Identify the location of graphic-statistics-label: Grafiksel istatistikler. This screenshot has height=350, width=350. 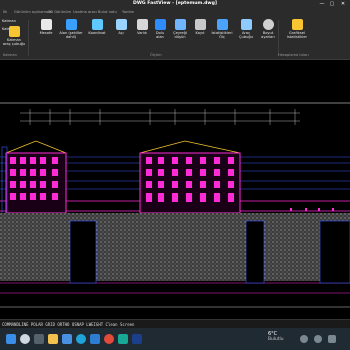
(297, 35).